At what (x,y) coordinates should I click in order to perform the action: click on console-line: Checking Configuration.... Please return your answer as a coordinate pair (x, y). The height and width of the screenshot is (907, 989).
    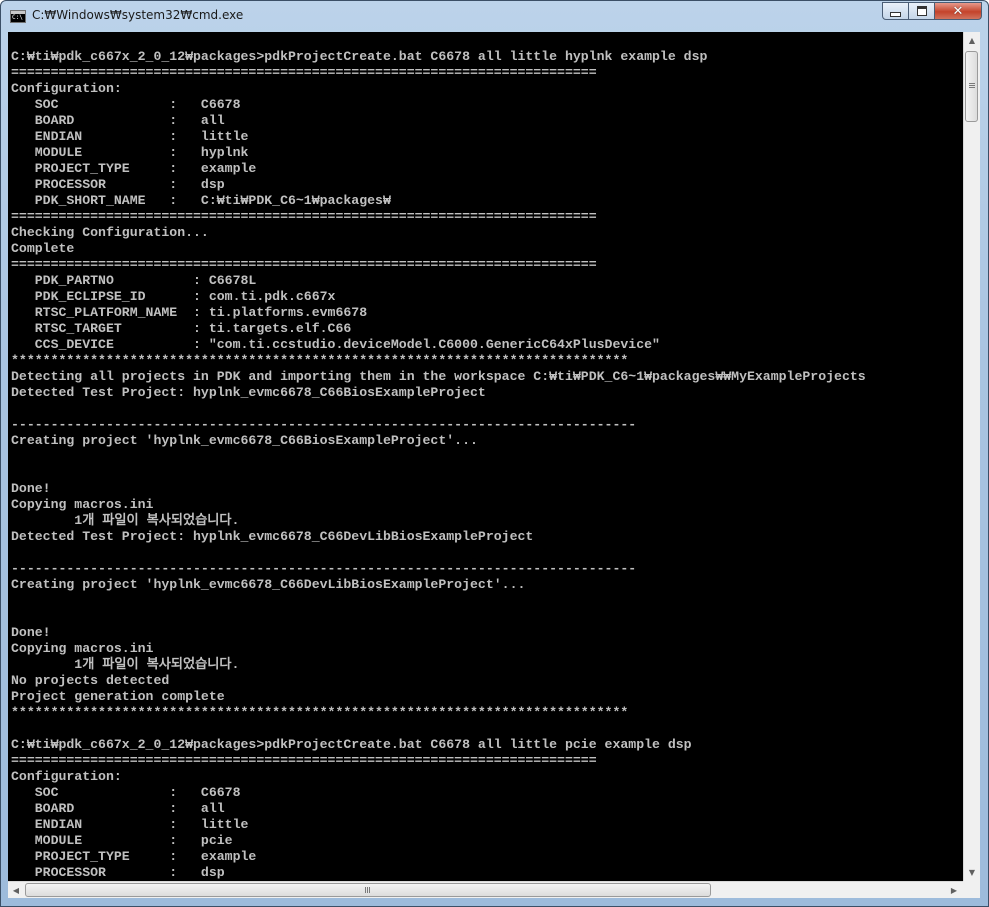
    Looking at the image, I should click on (110, 232).